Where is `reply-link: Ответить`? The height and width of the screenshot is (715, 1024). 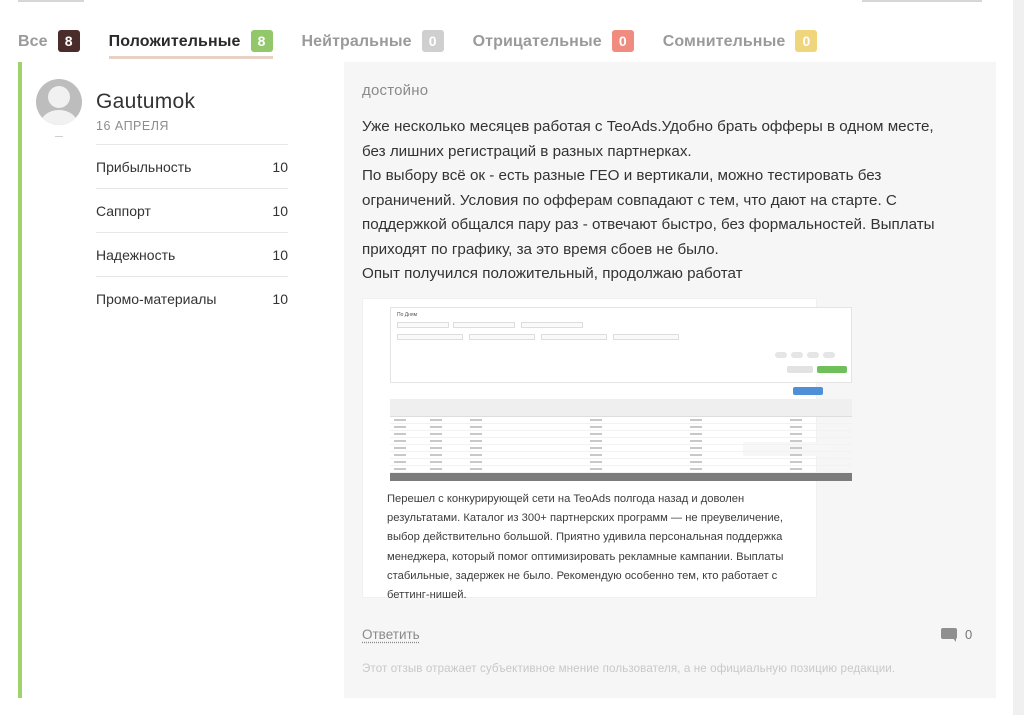
reply-link: Ответить is located at coordinates (391, 634).